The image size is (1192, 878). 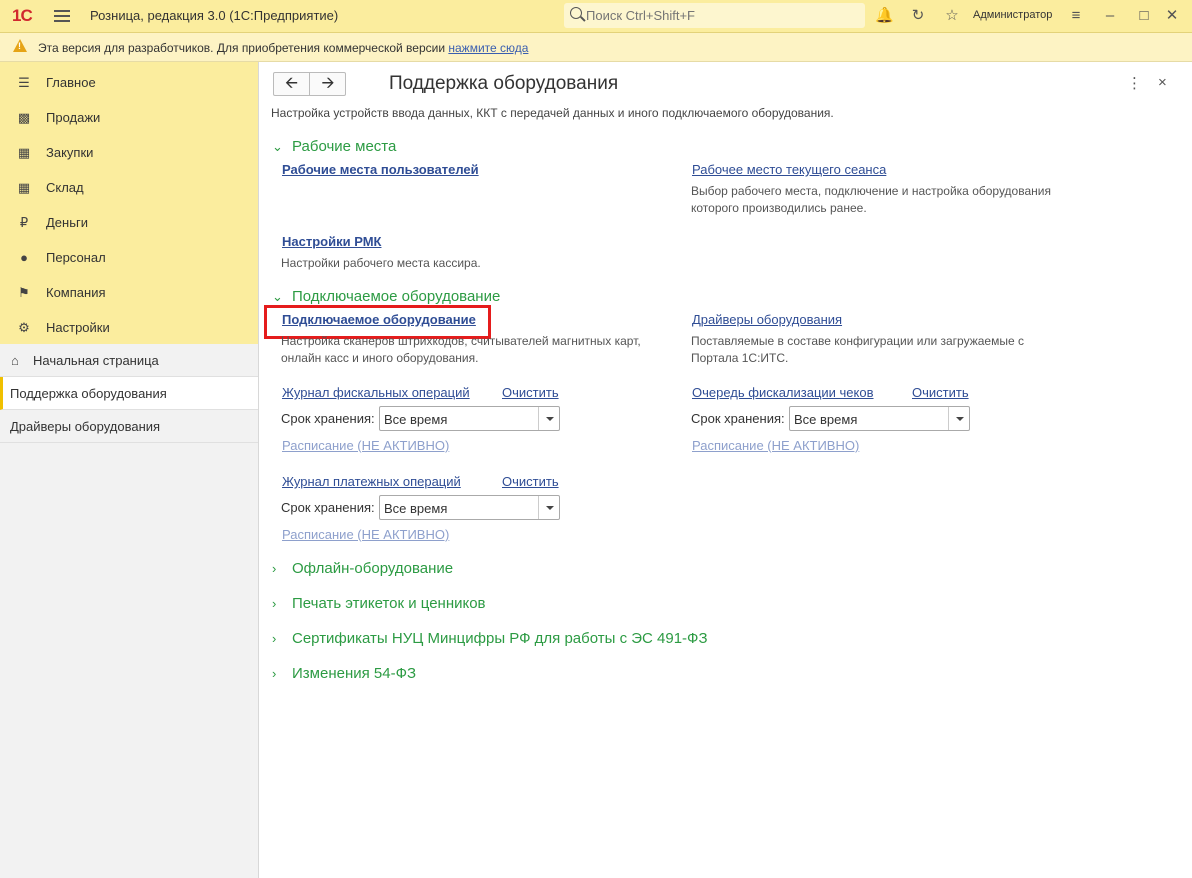 I want to click on group-offline-equipment: › Офлайн-оборудование, so click(x=362, y=568).